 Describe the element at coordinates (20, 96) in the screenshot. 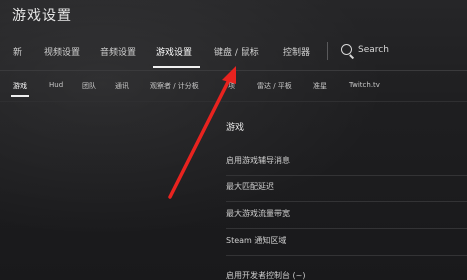

I see `active-subtab-indicator` at that location.